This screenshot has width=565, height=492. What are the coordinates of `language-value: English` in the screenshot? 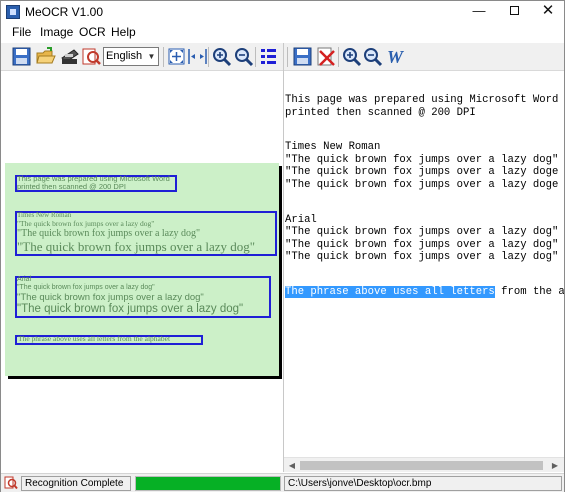 It's located at (124, 56).